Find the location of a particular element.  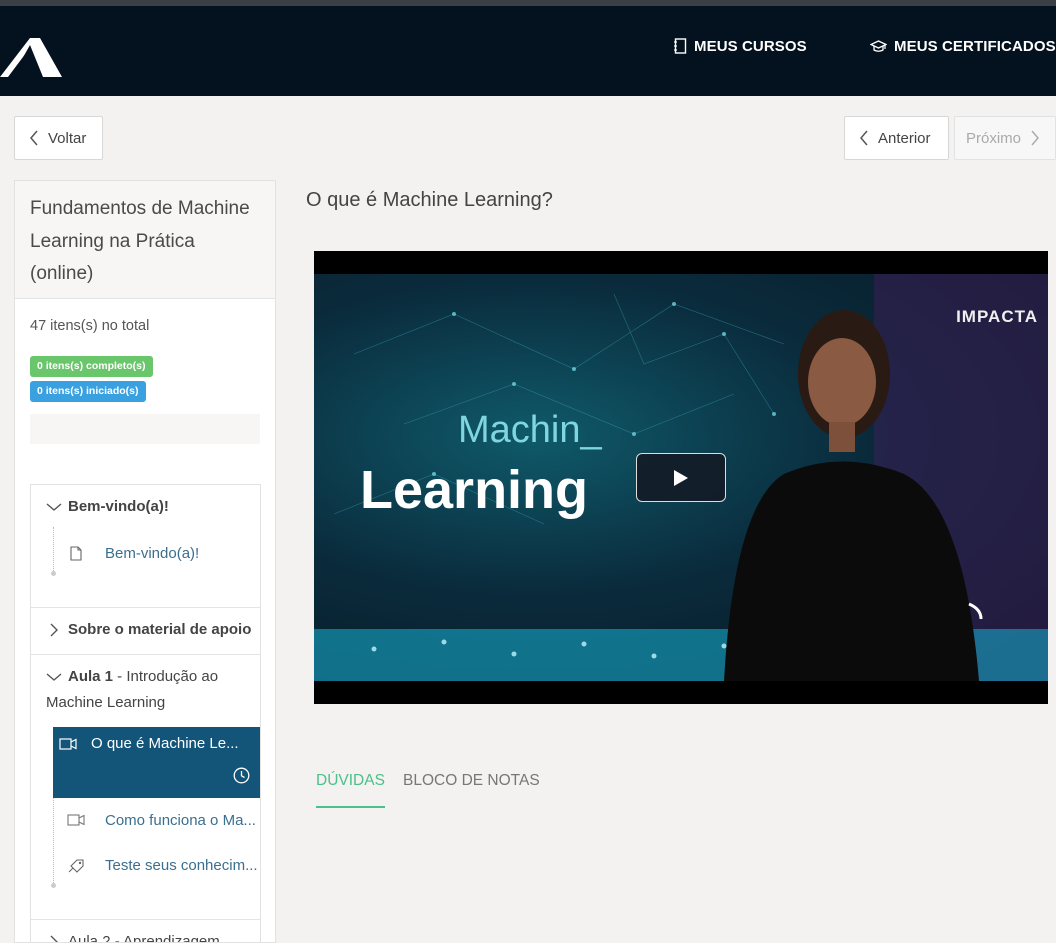

previous-button-label: Anterior is located at coordinates (904, 138).